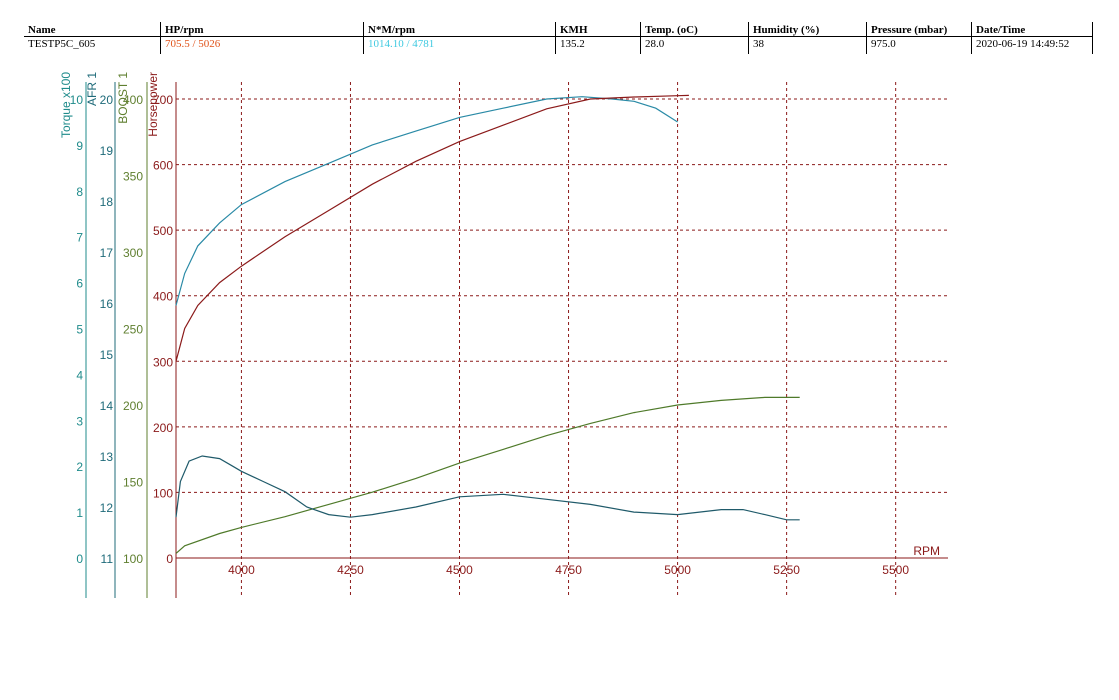 The width and height of the screenshot is (1119, 700). What do you see at coordinates (107, 151) in the screenshot?
I see `y-tick-label-afr: 19` at bounding box center [107, 151].